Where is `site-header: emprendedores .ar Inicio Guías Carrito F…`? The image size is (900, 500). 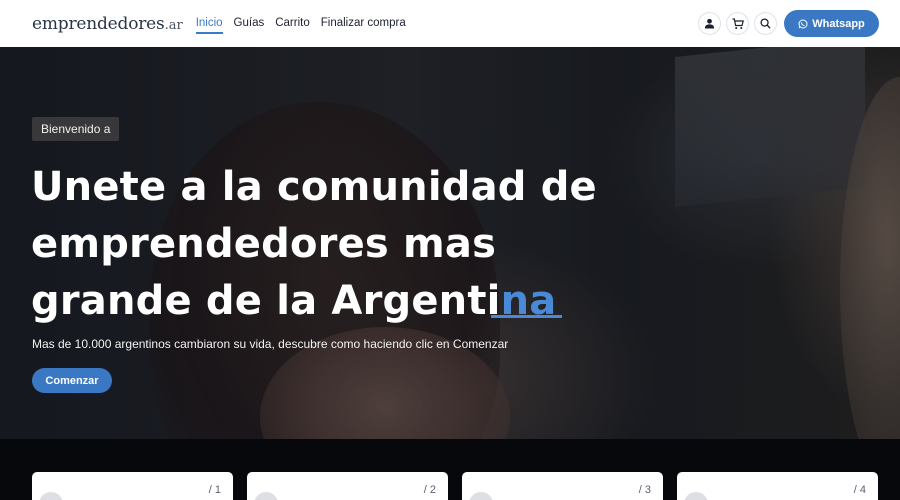
site-header: emprendedores .ar Inicio Guías Carrito F… is located at coordinates (450, 23).